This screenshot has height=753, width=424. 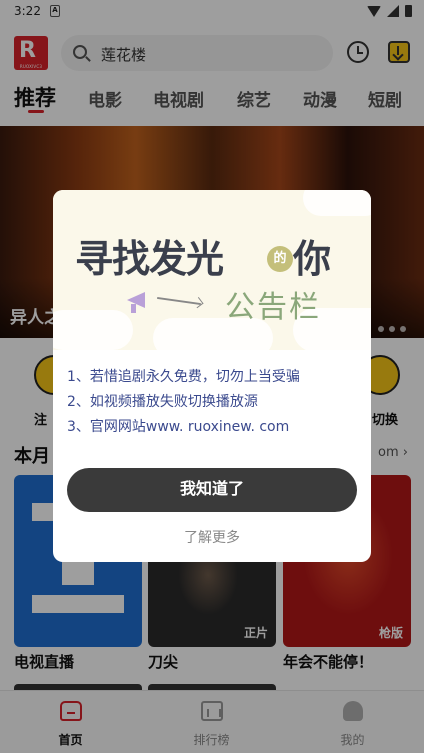 What do you see at coordinates (280, 259) in the screenshot?
I see `dialog-heading-de: 的` at bounding box center [280, 259].